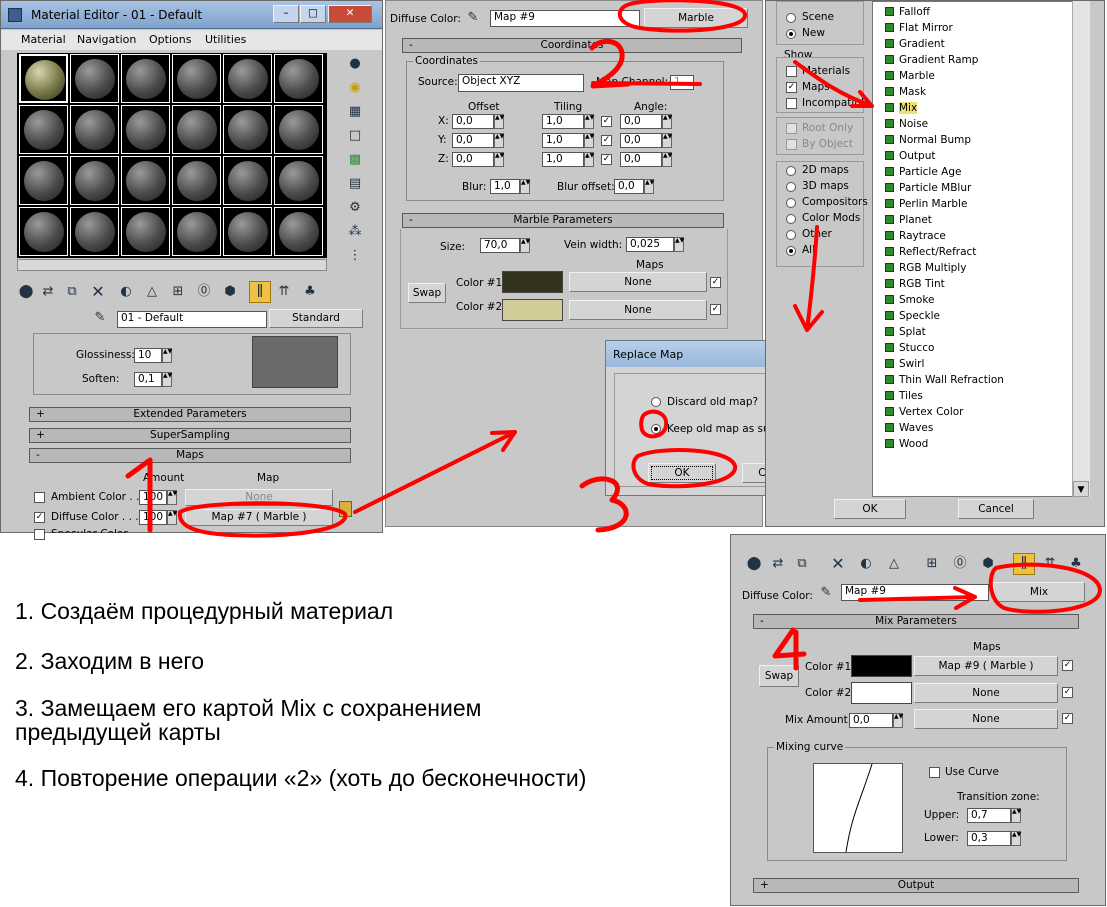 The image size is (1107, 907). I want to click on browser-ok-button: OK, so click(870, 509).